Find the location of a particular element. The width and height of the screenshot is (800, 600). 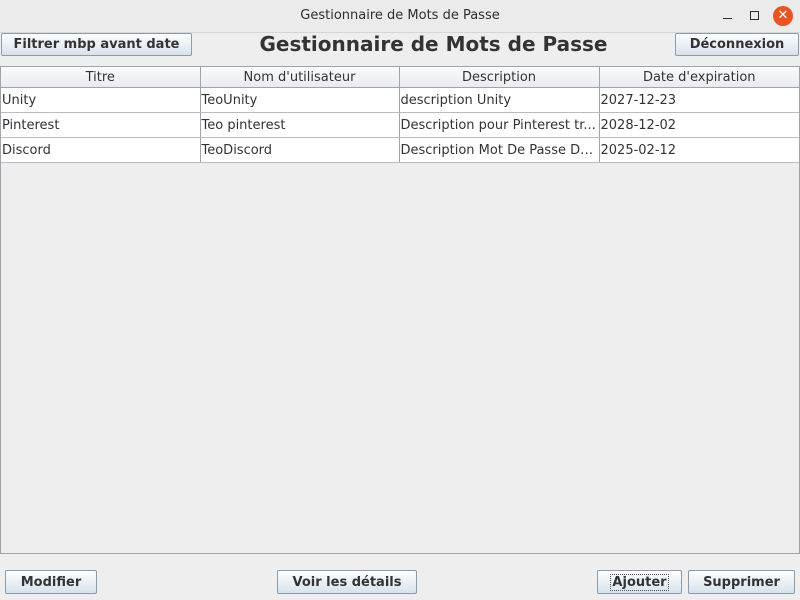

cell-expiration: 2025-02-12 is located at coordinates (699, 150).